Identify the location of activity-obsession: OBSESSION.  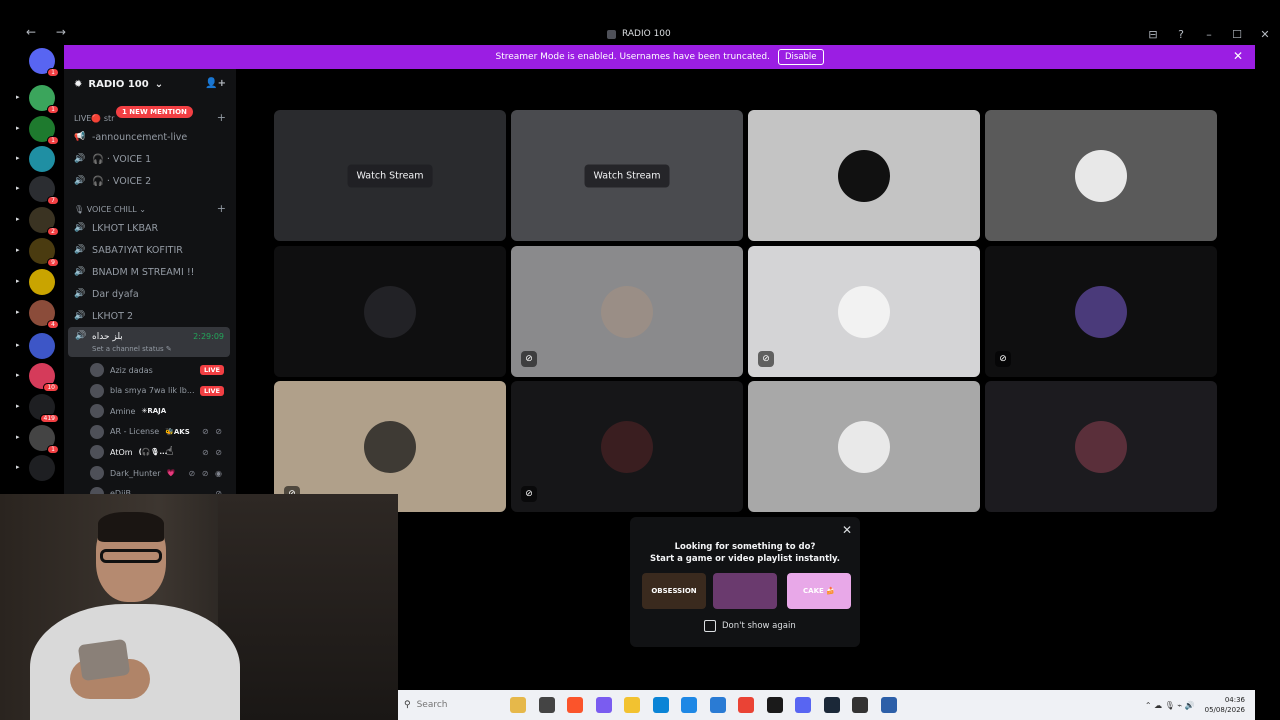
(674, 591).